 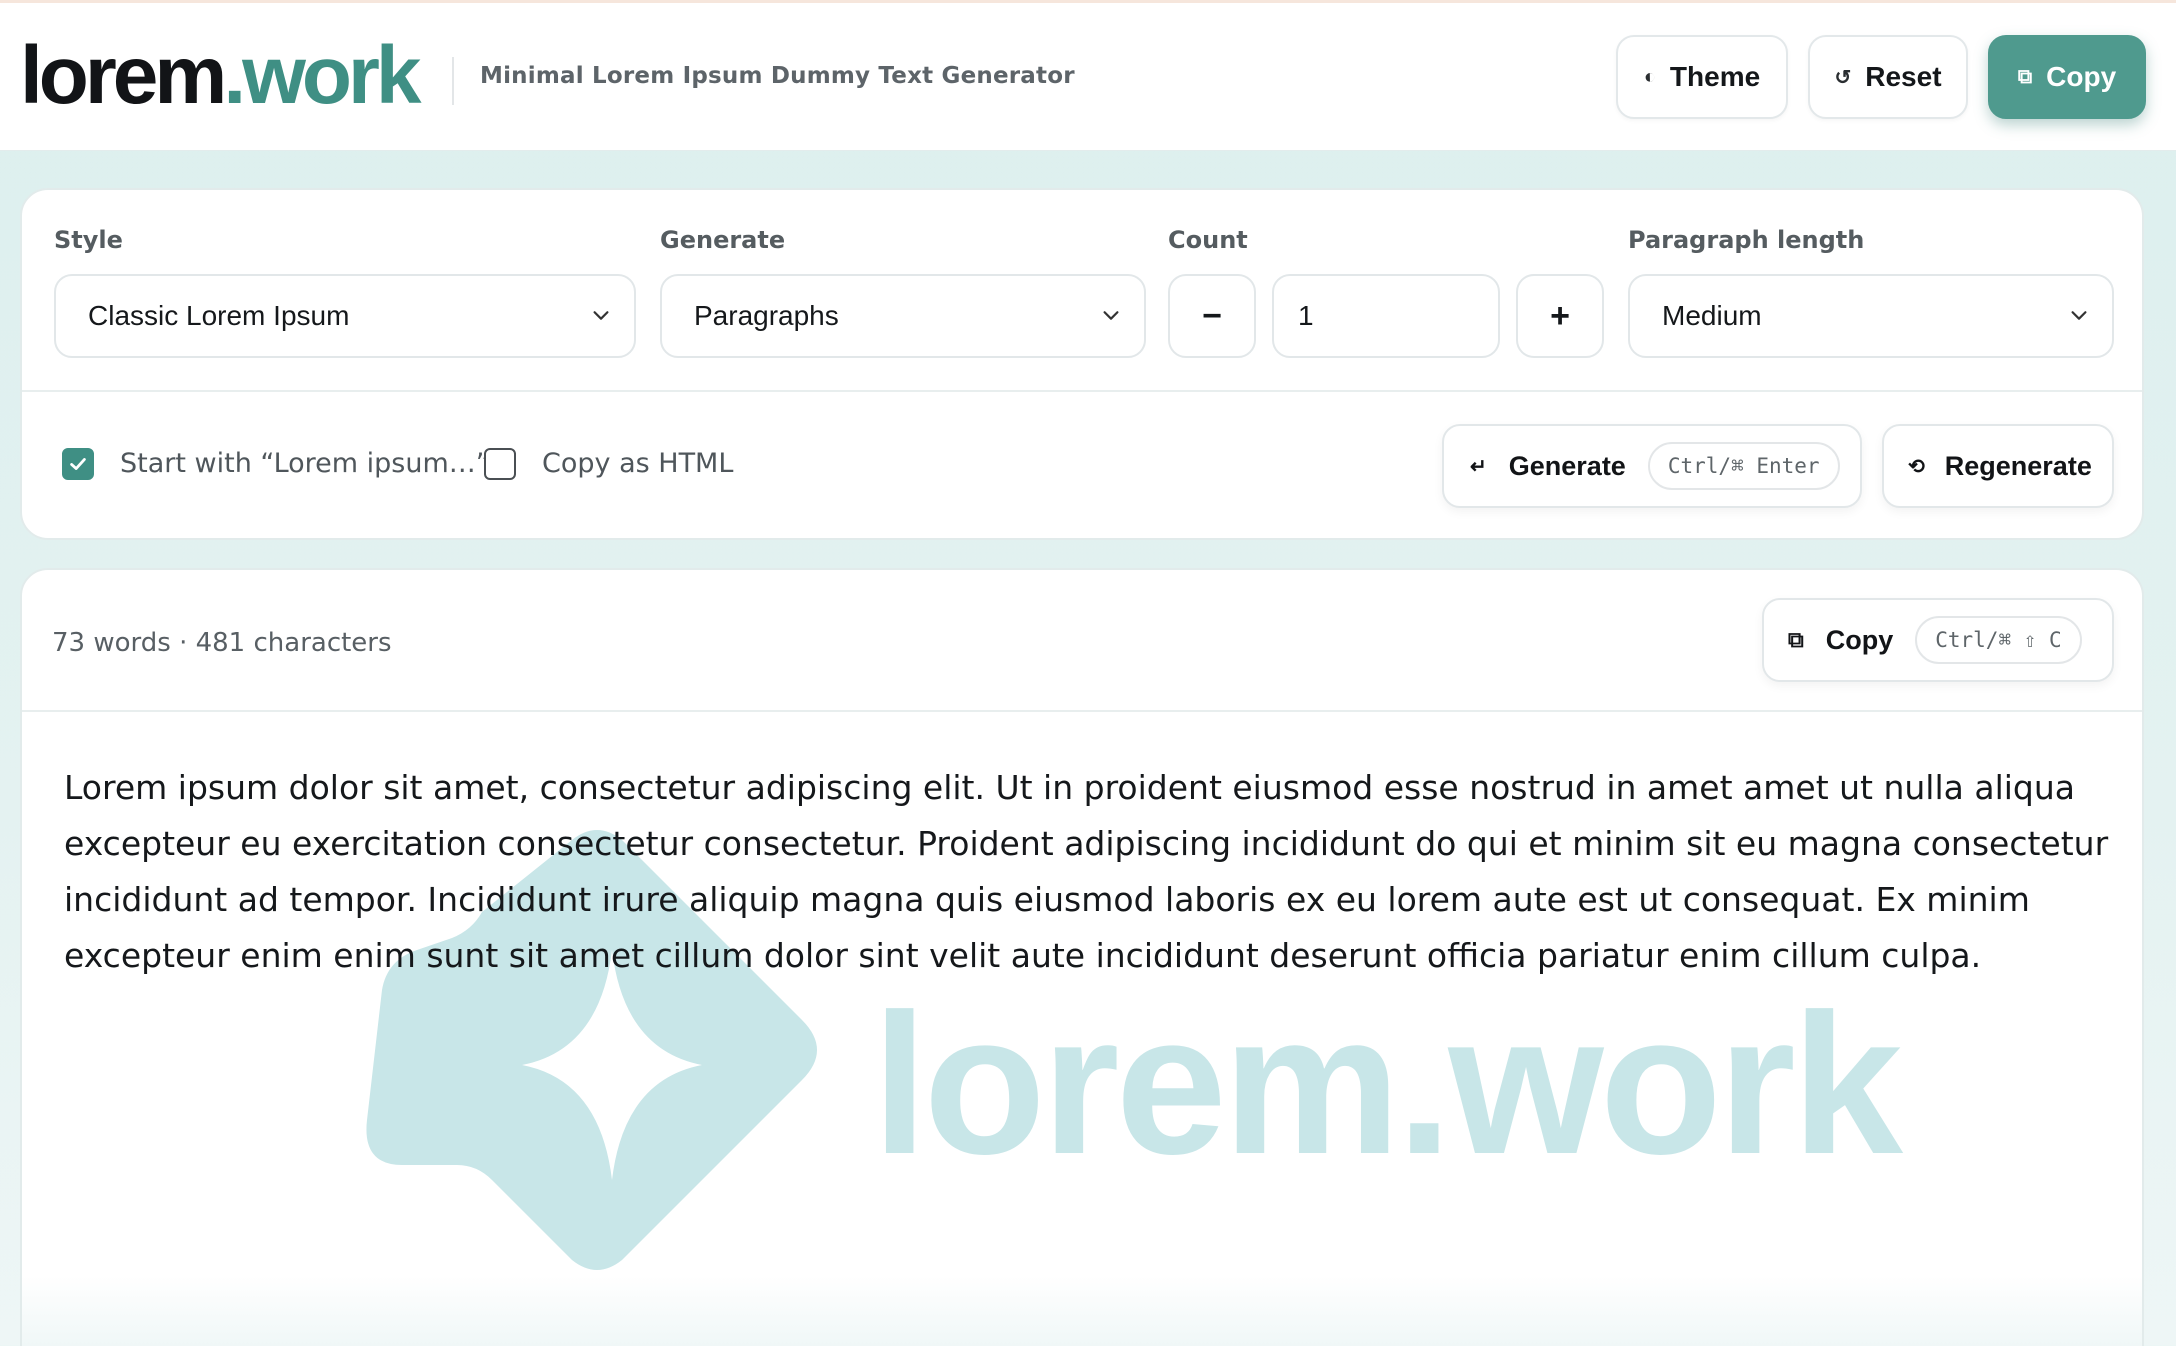 I want to click on regenerate-button-label: Regenerate, so click(x=2018, y=465).